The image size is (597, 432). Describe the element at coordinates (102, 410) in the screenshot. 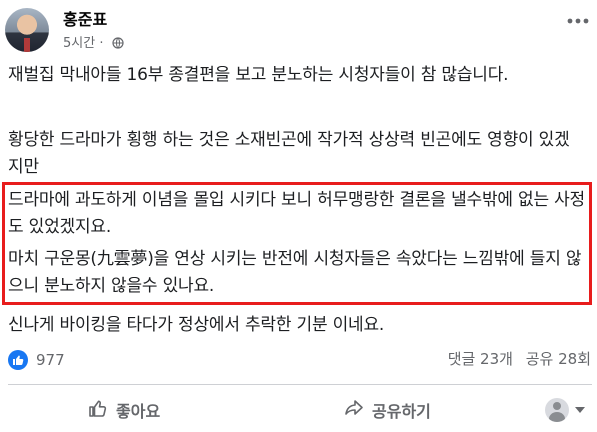

I see `thumbs-up-icon` at that location.